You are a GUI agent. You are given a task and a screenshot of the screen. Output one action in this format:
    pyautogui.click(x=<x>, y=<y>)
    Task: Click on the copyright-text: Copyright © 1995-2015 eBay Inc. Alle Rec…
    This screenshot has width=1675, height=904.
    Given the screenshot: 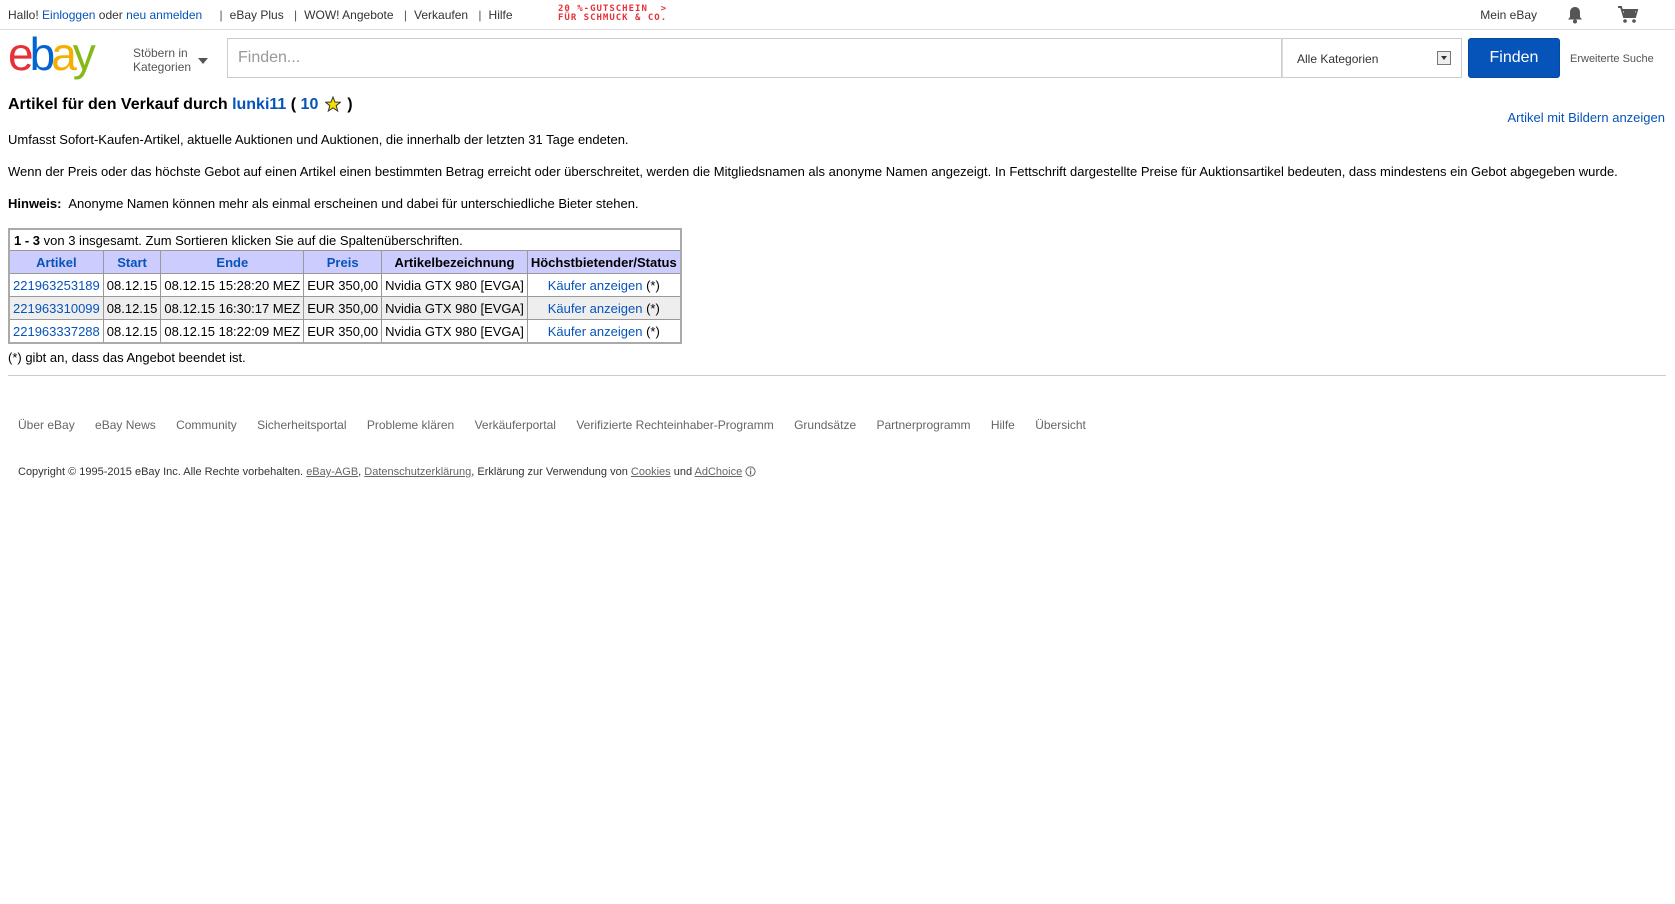 What is the action you would take?
    pyautogui.click(x=161, y=472)
    